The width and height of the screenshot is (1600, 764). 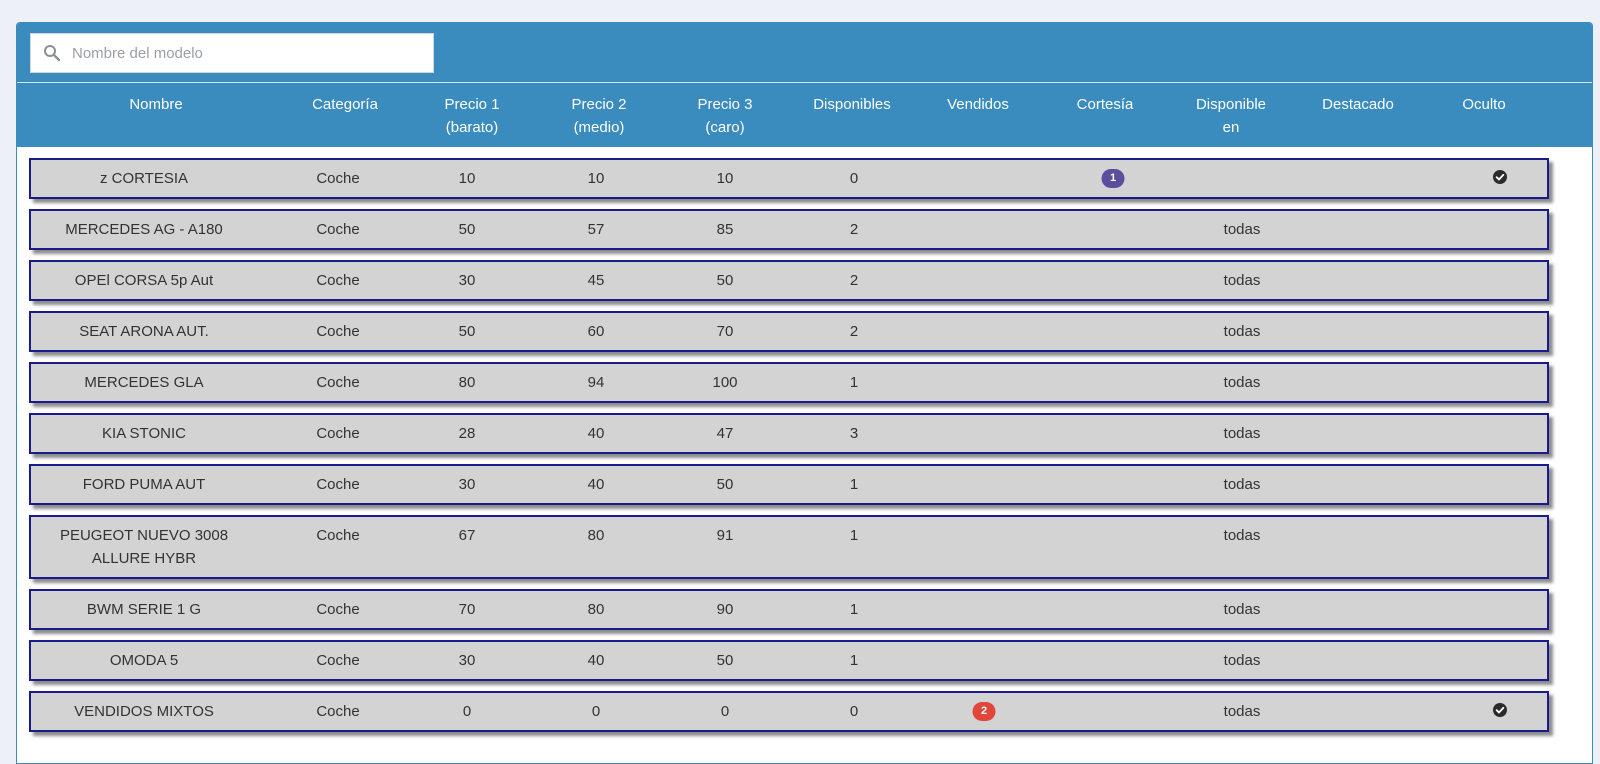 I want to click on cell-nombre: z CORTESIA, so click(x=144, y=178).